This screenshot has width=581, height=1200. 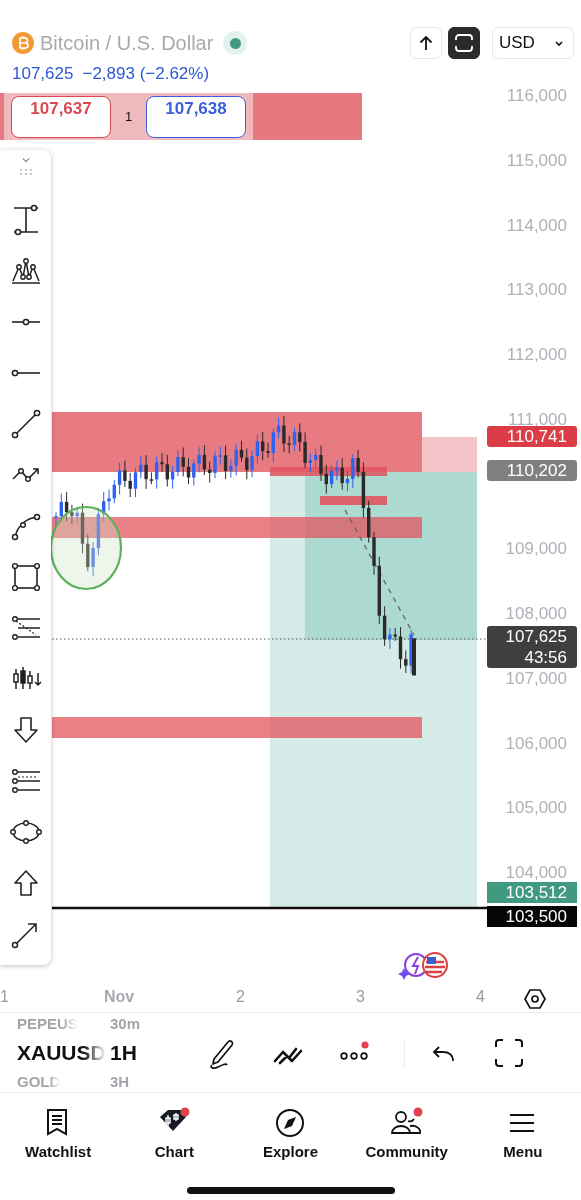 What do you see at coordinates (532, 917) in the screenshot?
I see `price-tag: 103,500` at bounding box center [532, 917].